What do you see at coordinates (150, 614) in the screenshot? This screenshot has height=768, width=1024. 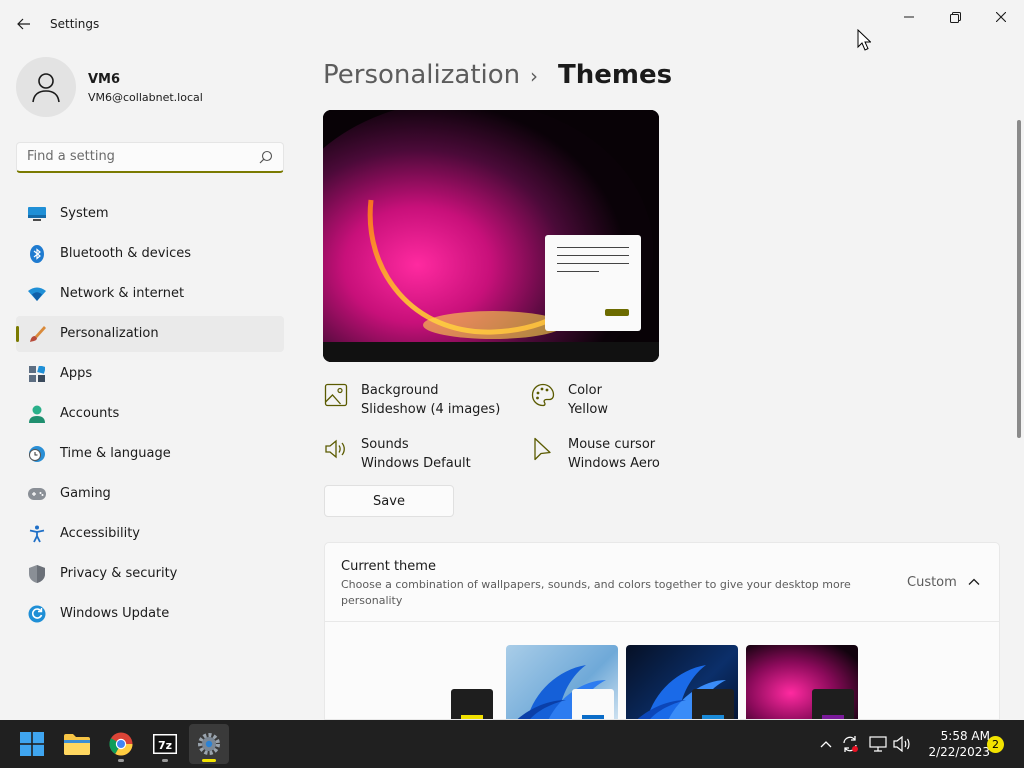 I see `sidebar-item-windows-update: Windows Update` at bounding box center [150, 614].